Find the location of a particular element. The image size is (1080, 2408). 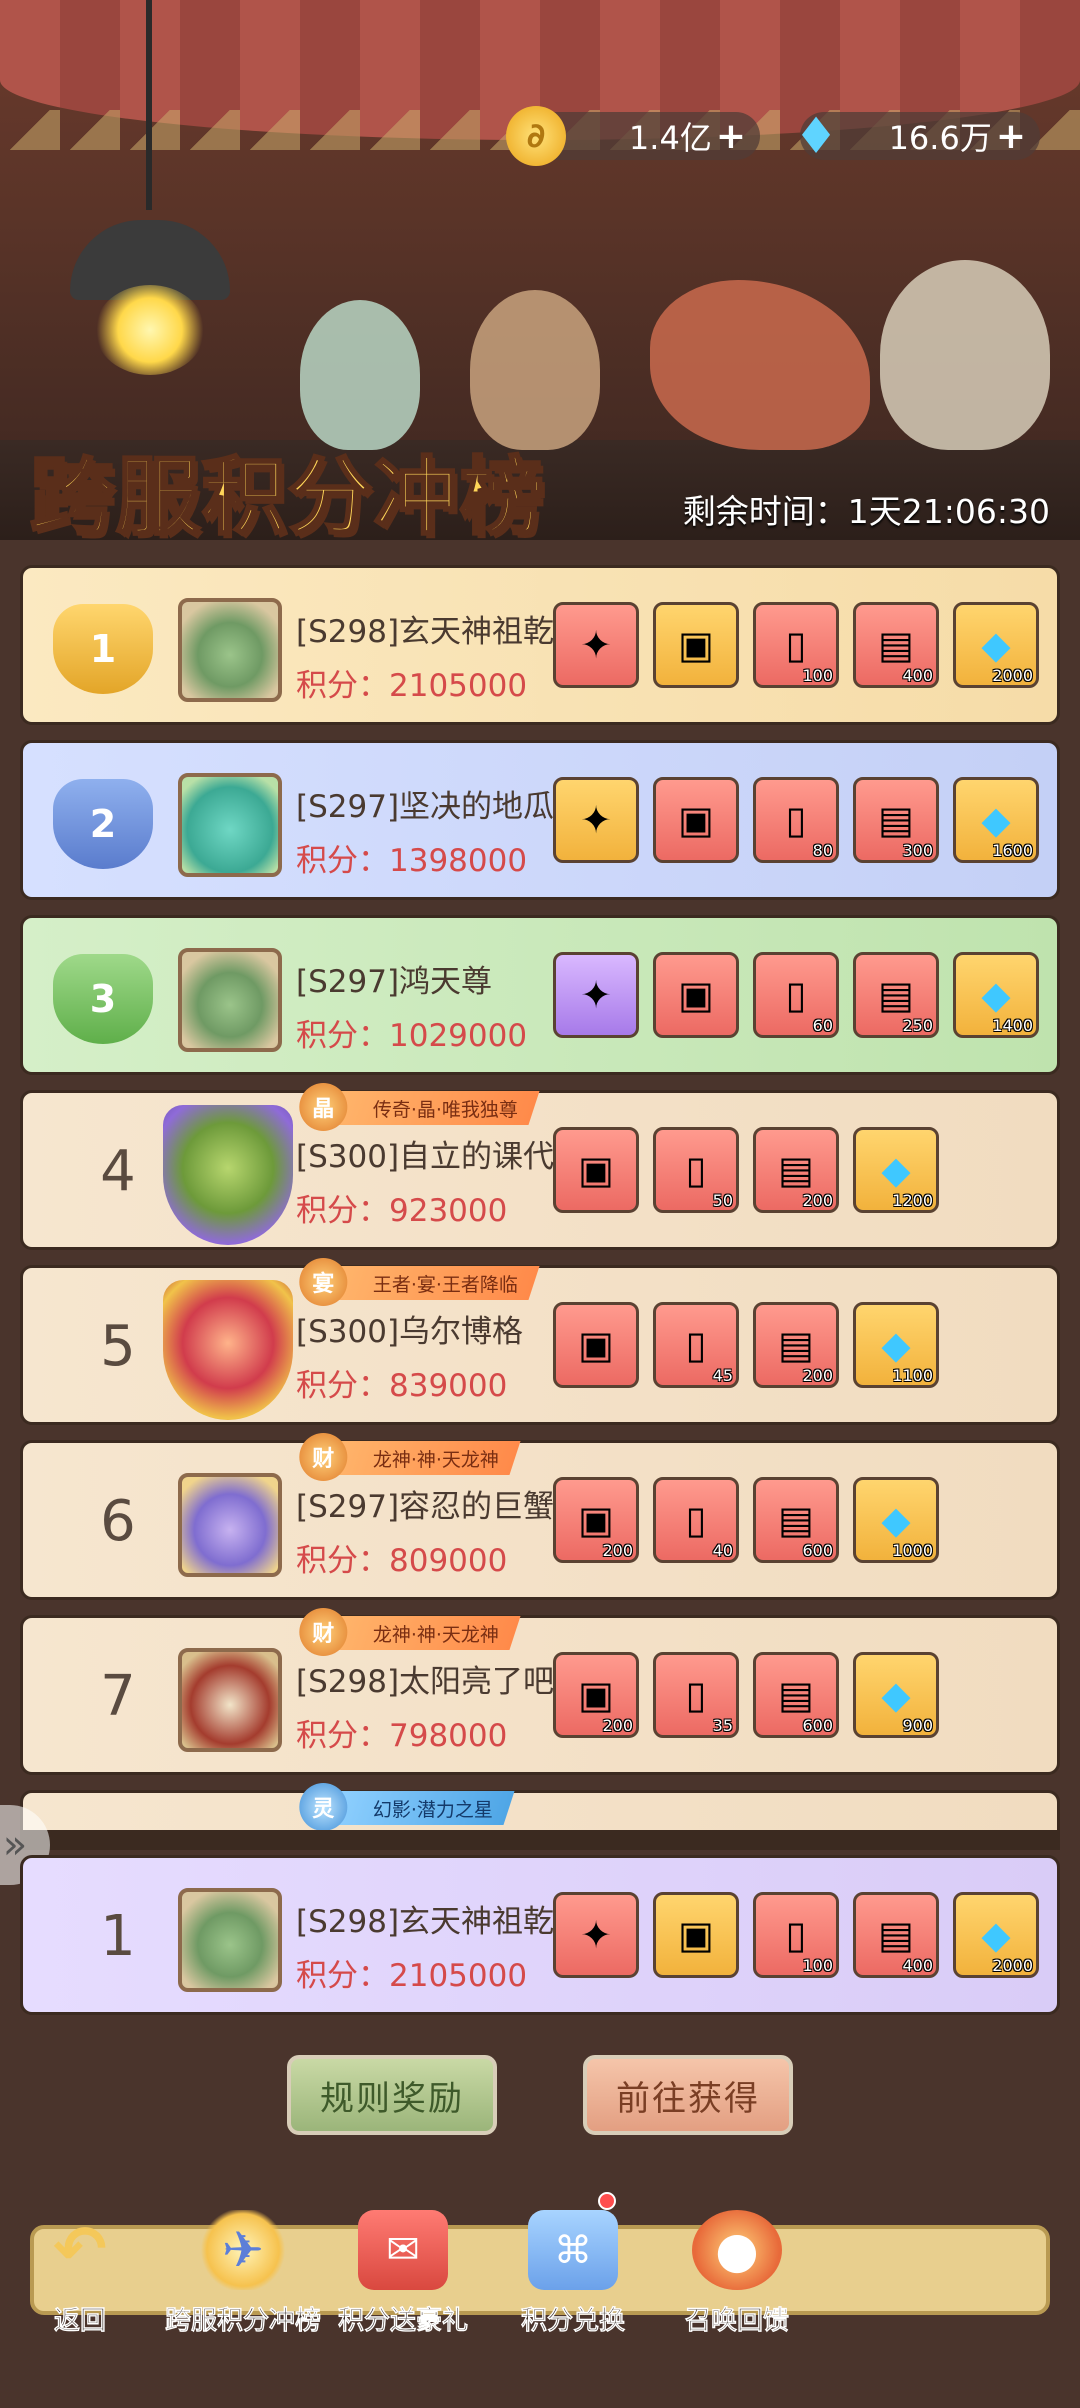

back-arrow-icon: ↶ is located at coordinates (80, 2250).